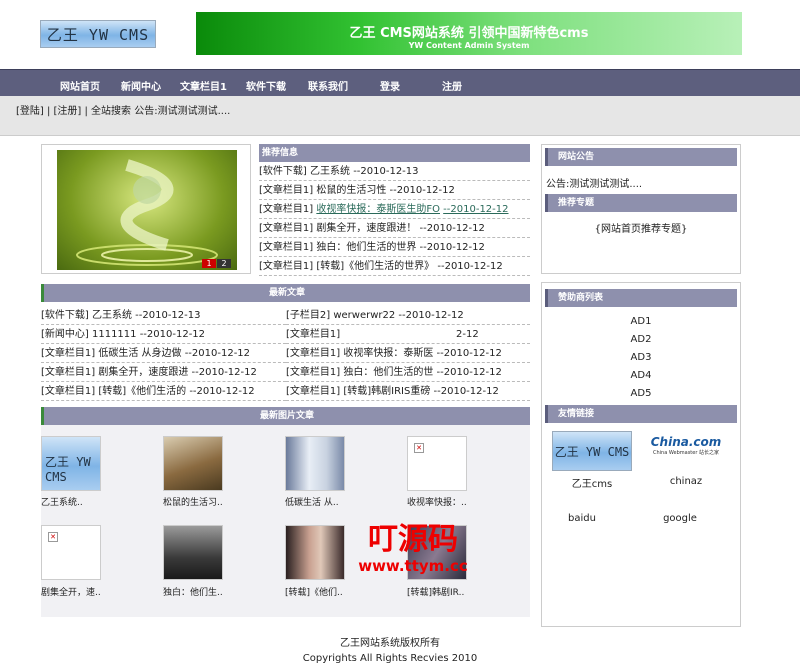  I want to click on recommend-item: [软件下载] 乙王系统 --2010-12-13, so click(394, 171).